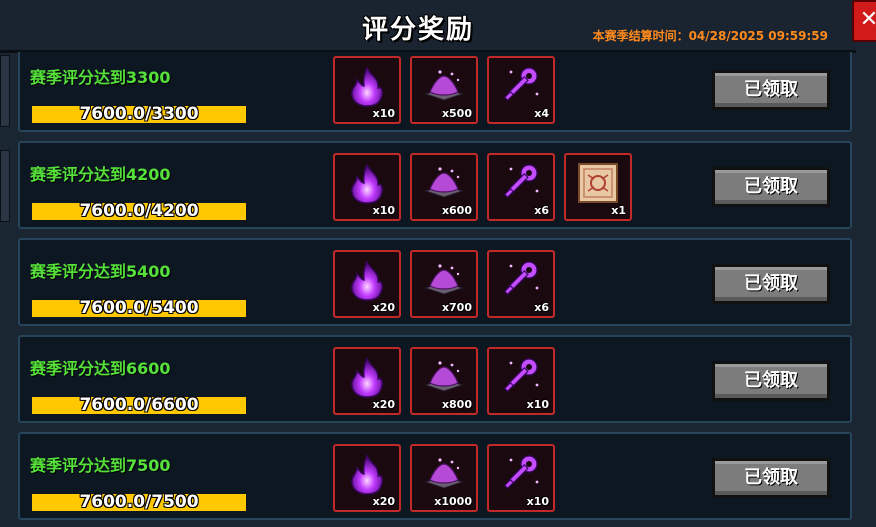  I want to click on score-progress-bar: 7600.0/6600, so click(139, 405).